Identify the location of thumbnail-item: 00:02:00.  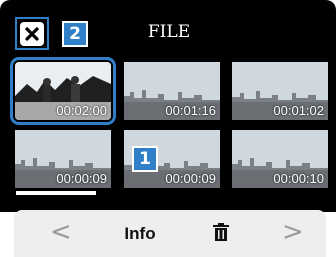
(63, 91).